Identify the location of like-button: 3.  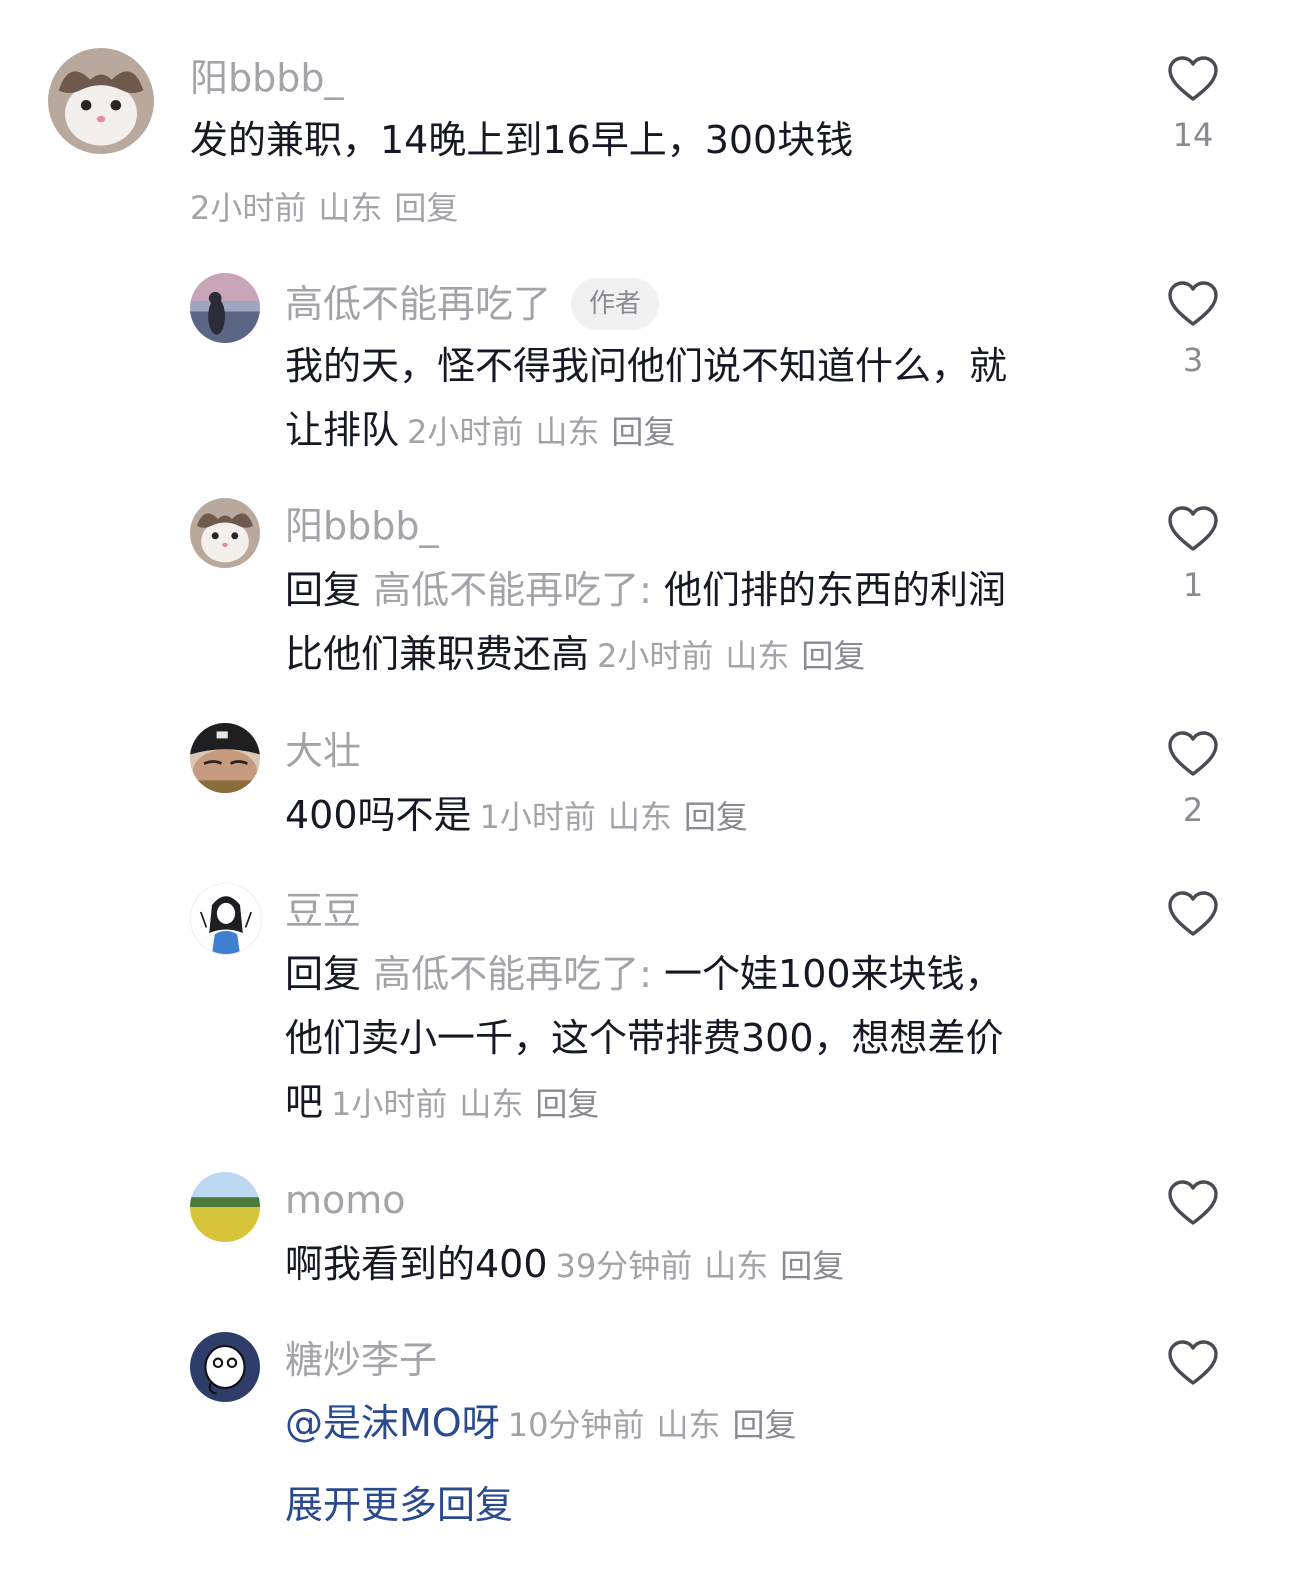
(1193, 329).